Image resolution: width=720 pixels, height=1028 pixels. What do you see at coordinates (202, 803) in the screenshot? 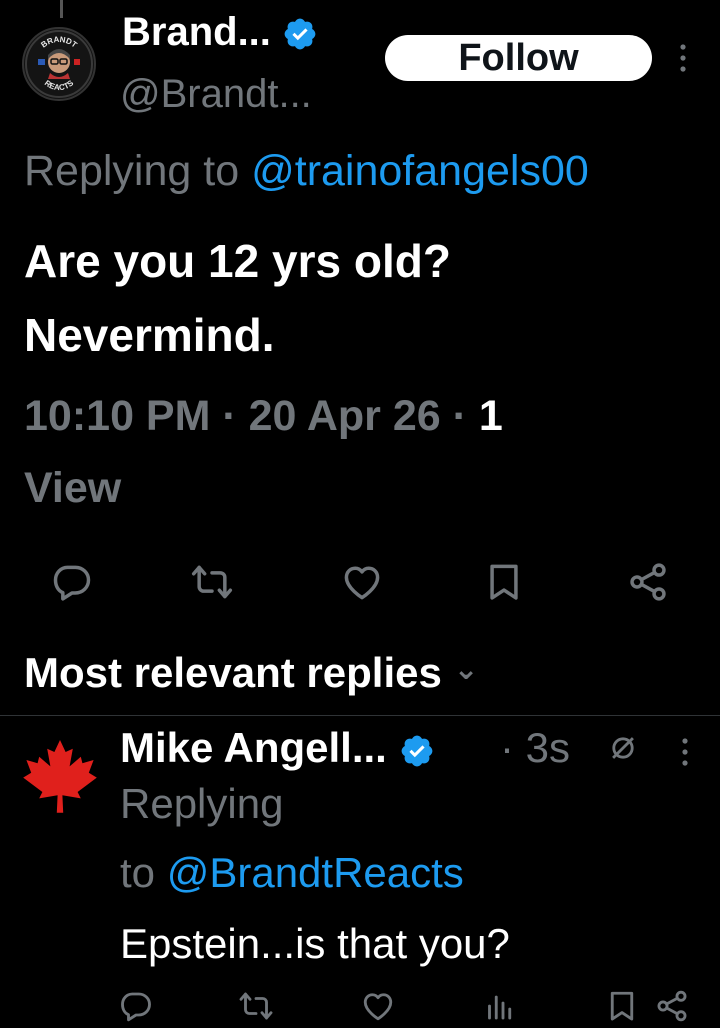
I see `reply-replying-label: Replying` at bounding box center [202, 803].